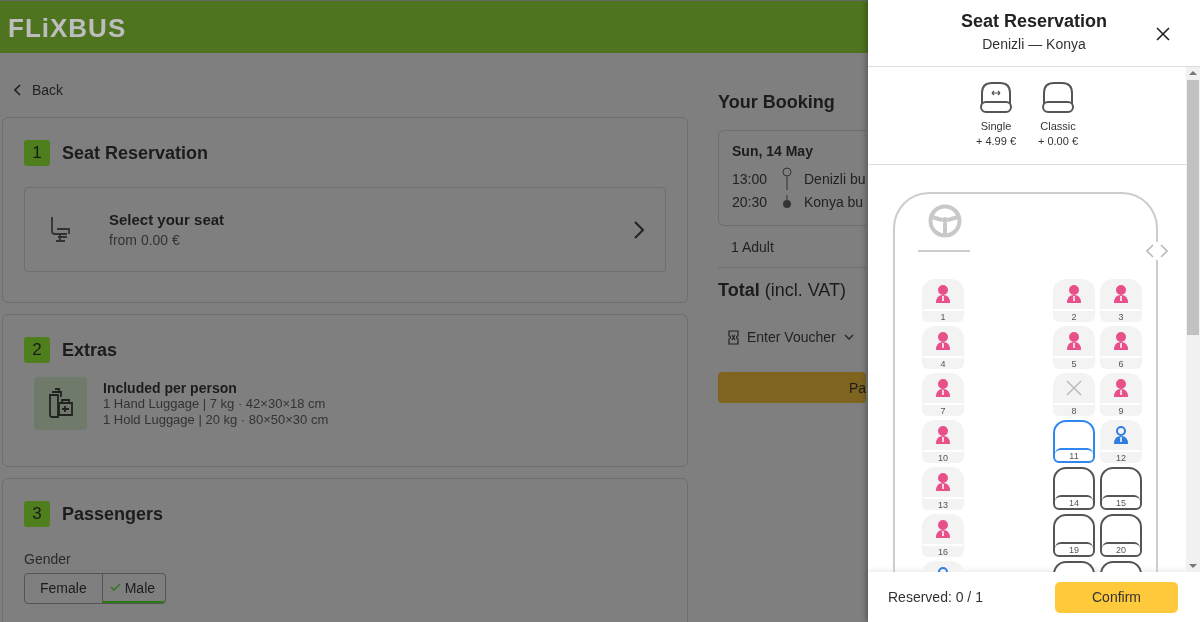 The image size is (1200, 622). What do you see at coordinates (835, 178) in the screenshot?
I see `stop-name: Denizli bu` at bounding box center [835, 178].